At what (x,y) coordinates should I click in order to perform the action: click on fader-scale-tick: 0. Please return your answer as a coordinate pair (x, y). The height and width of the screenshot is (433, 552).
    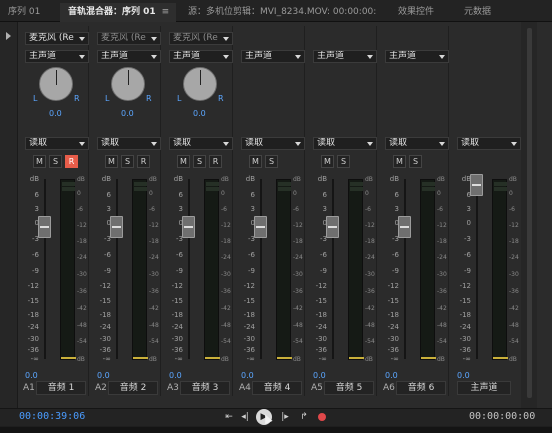
    Looking at the image, I should click on (468, 223).